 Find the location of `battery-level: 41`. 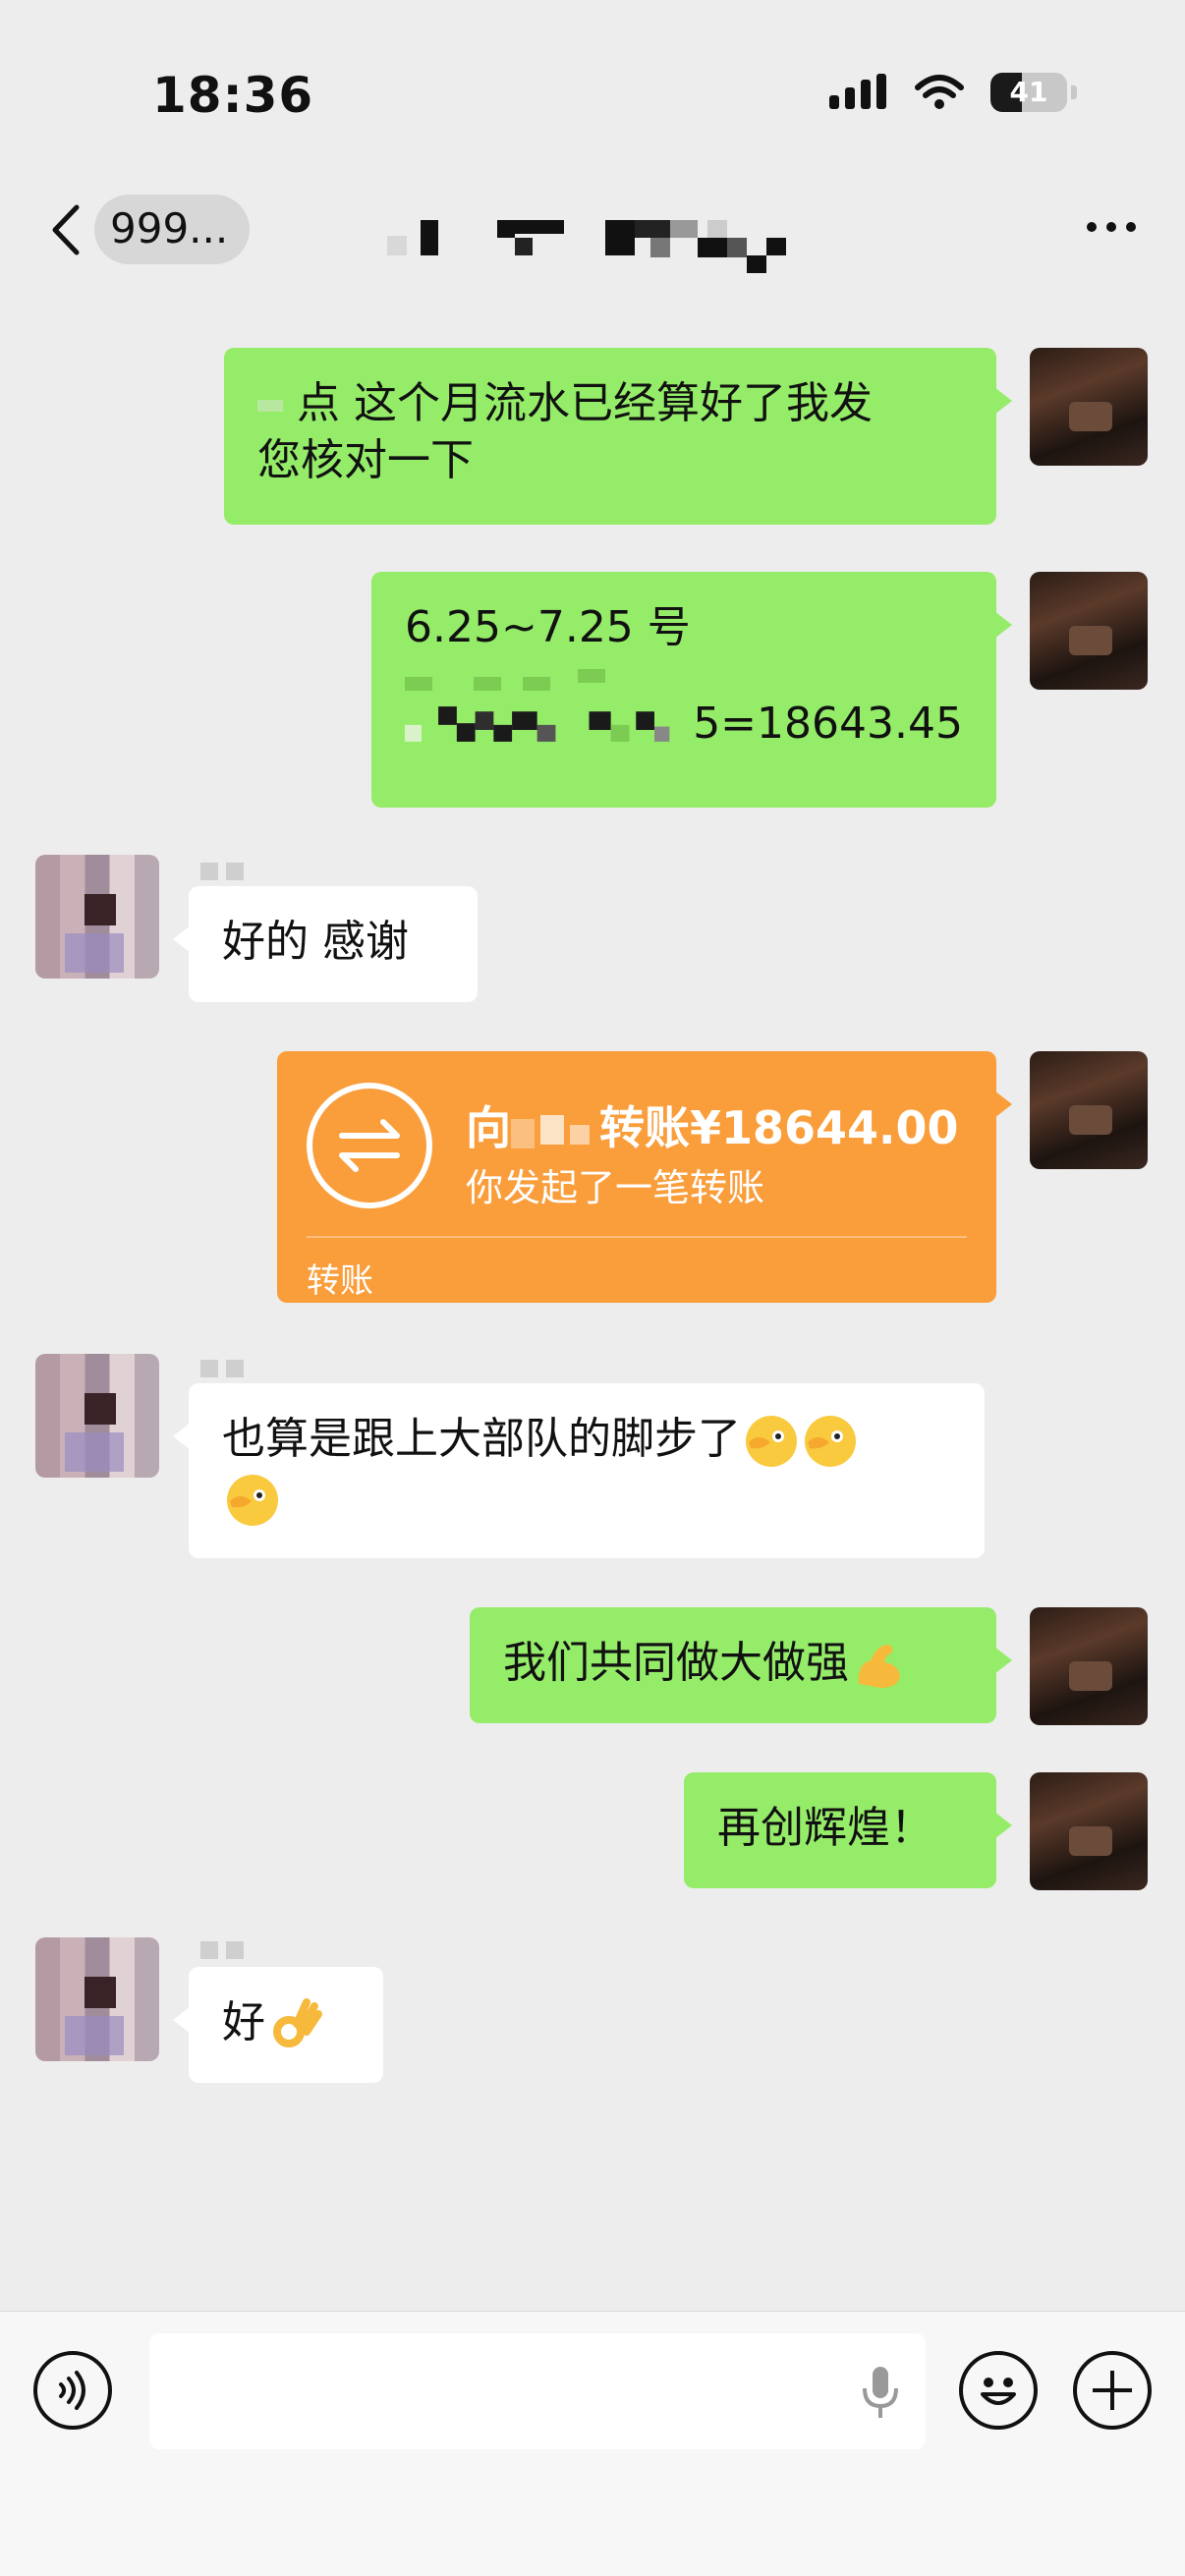

battery-level: 41 is located at coordinates (1029, 92).